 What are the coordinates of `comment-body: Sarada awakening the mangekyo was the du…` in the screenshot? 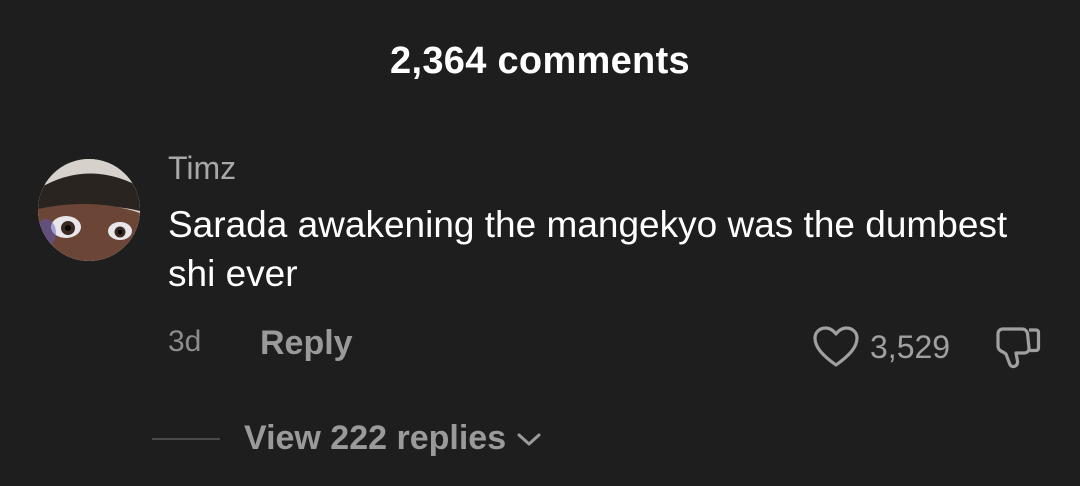 It's located at (588, 249).